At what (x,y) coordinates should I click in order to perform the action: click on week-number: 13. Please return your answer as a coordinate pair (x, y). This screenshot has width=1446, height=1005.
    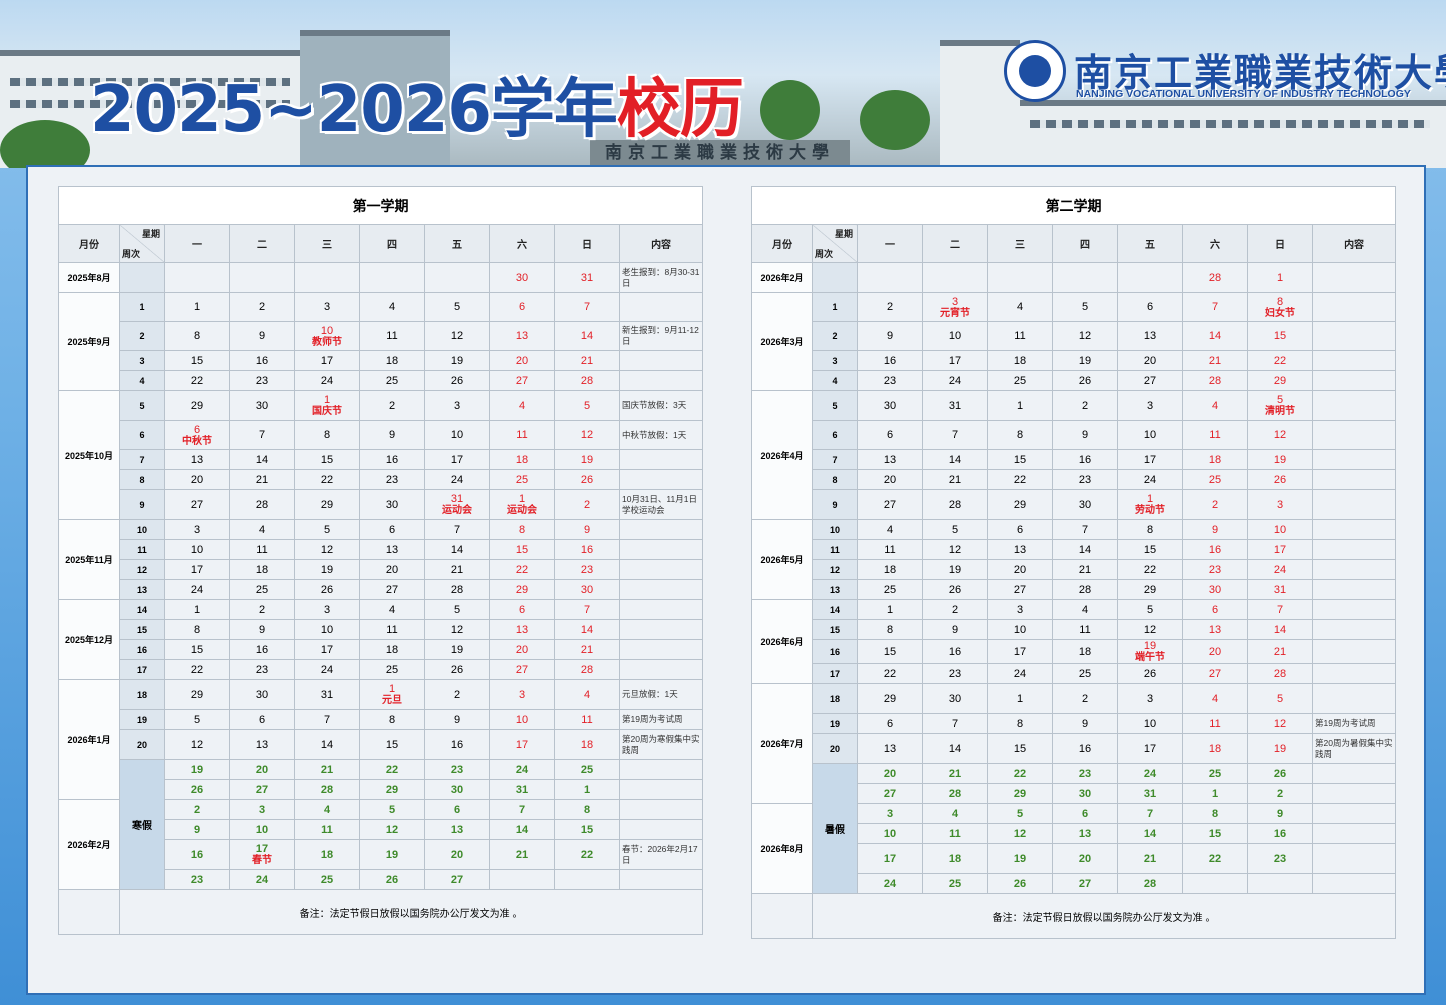
    Looking at the image, I should click on (835, 589).